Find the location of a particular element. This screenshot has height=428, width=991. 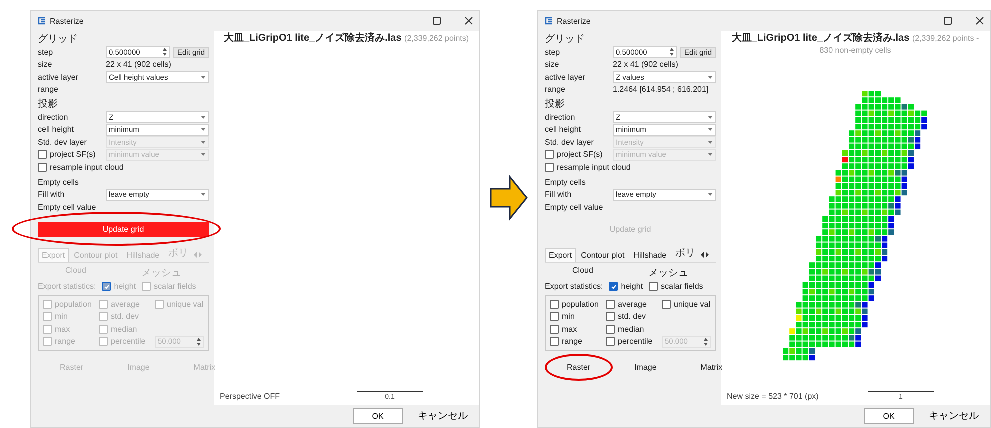

status-text: New size = 523 * 701 (px) is located at coordinates (773, 396).